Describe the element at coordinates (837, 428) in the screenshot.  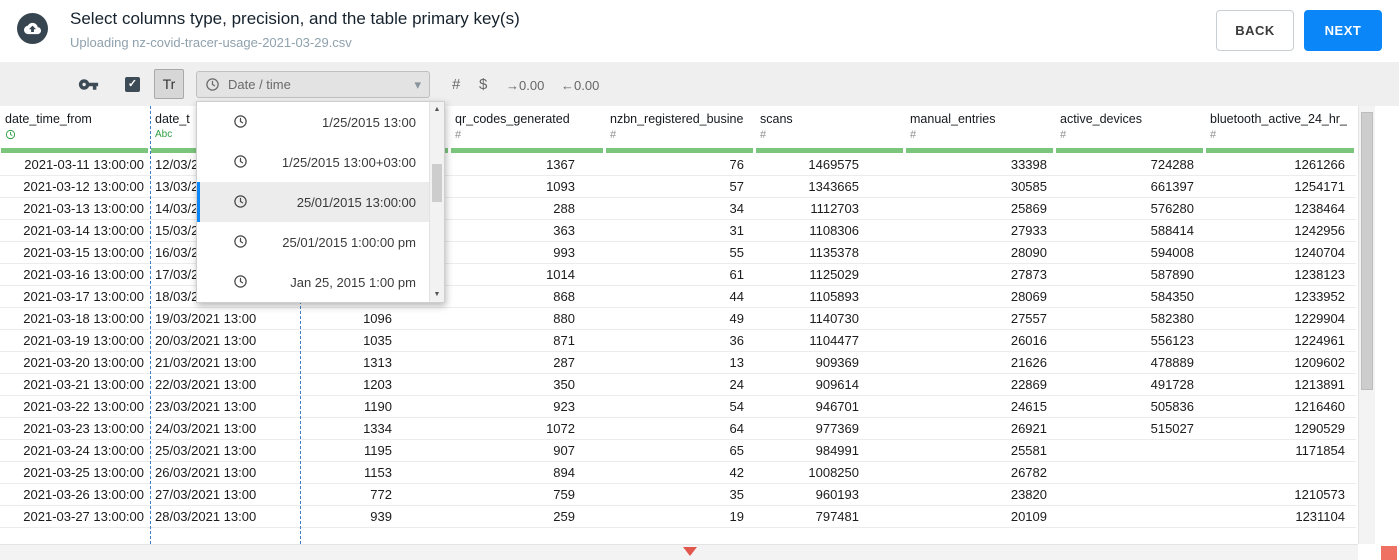
I see `table-cell: 977369` at that location.